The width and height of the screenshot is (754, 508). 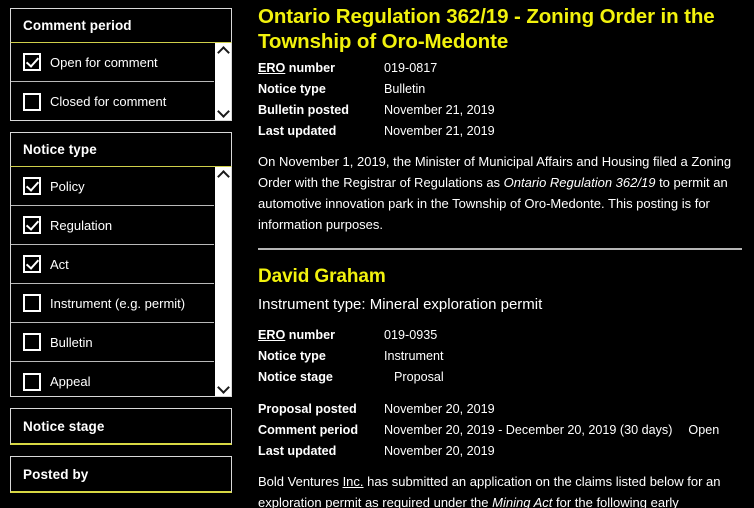 What do you see at coordinates (121, 186) in the screenshot?
I see `option-policy: Policy` at bounding box center [121, 186].